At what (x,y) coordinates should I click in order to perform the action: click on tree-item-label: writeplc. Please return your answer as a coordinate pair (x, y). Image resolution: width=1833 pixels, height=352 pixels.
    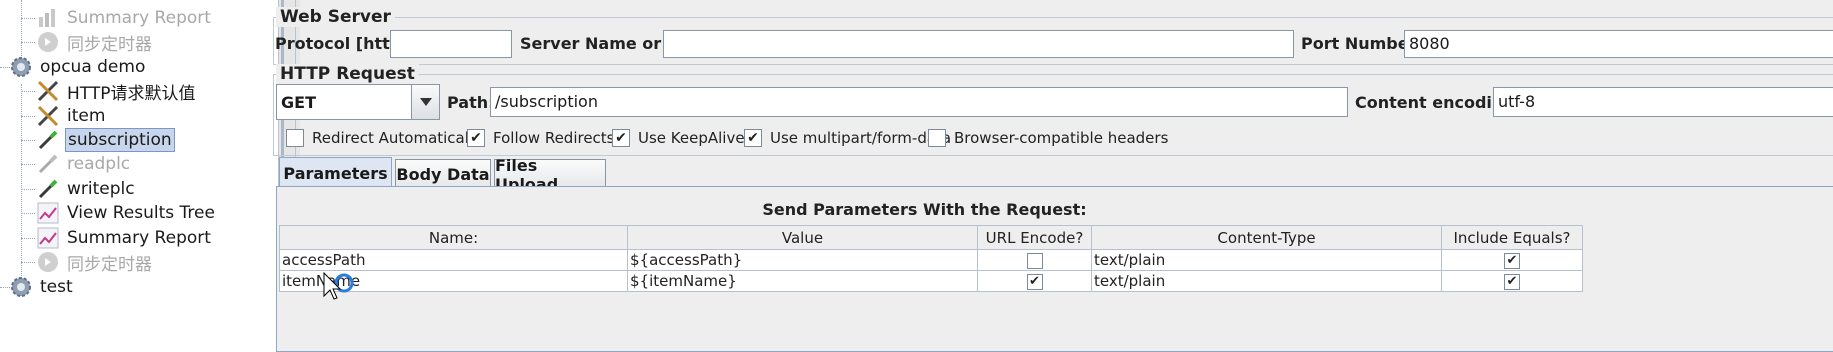
    Looking at the image, I should click on (101, 189).